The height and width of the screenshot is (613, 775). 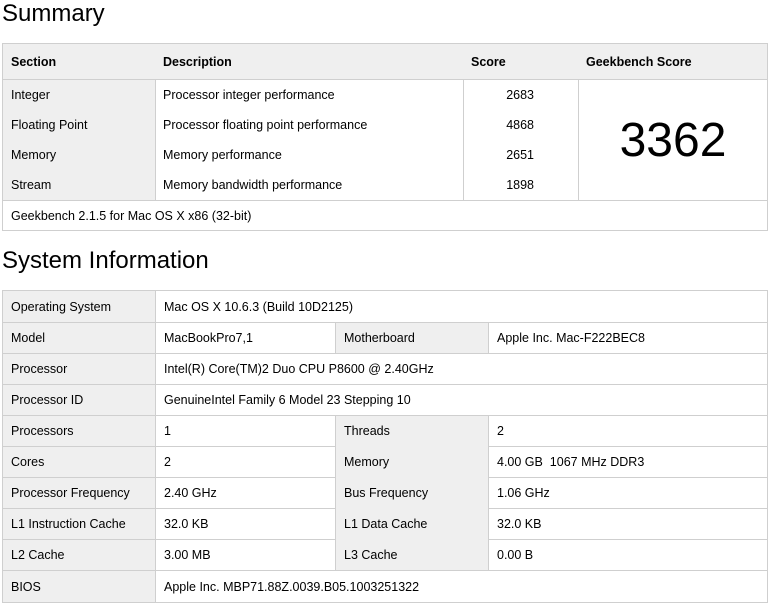 I want to click on os-label: Operating System, so click(x=61, y=306).